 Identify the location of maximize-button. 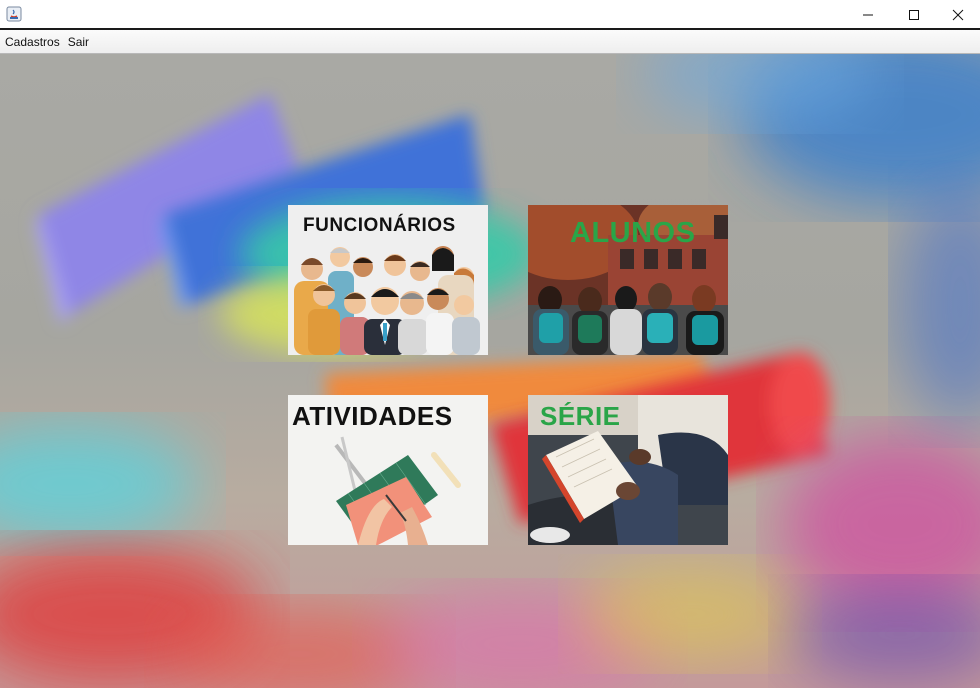
(914, 15).